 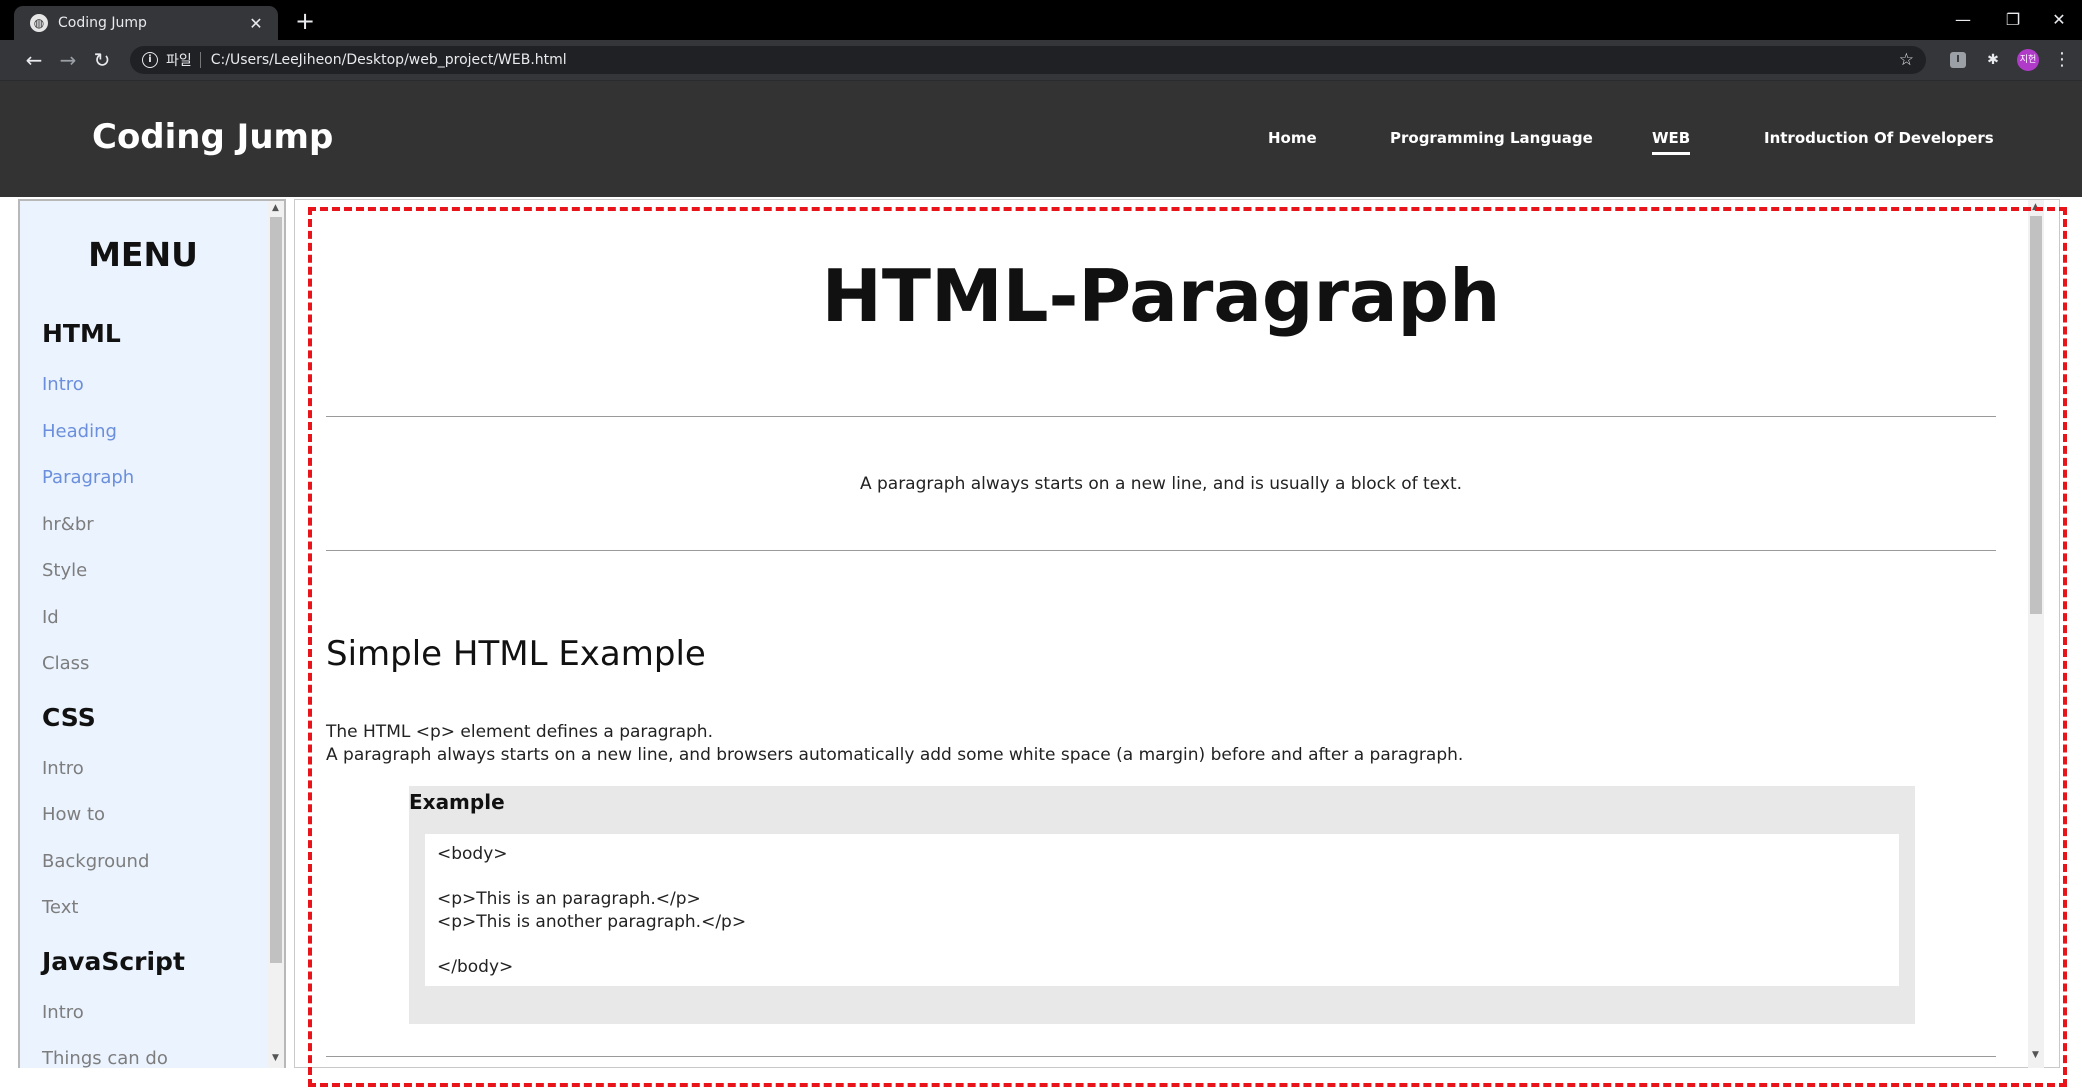 What do you see at coordinates (592, 922) in the screenshot?
I see `code-line: <p>This is another paragraph.</p>` at bounding box center [592, 922].